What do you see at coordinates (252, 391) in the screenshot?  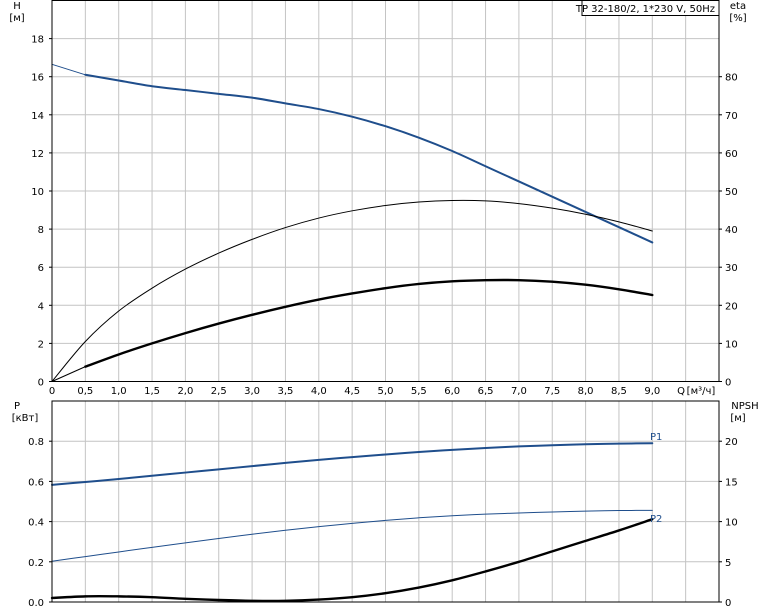 I see `x-axis-tick-label: 3,0` at bounding box center [252, 391].